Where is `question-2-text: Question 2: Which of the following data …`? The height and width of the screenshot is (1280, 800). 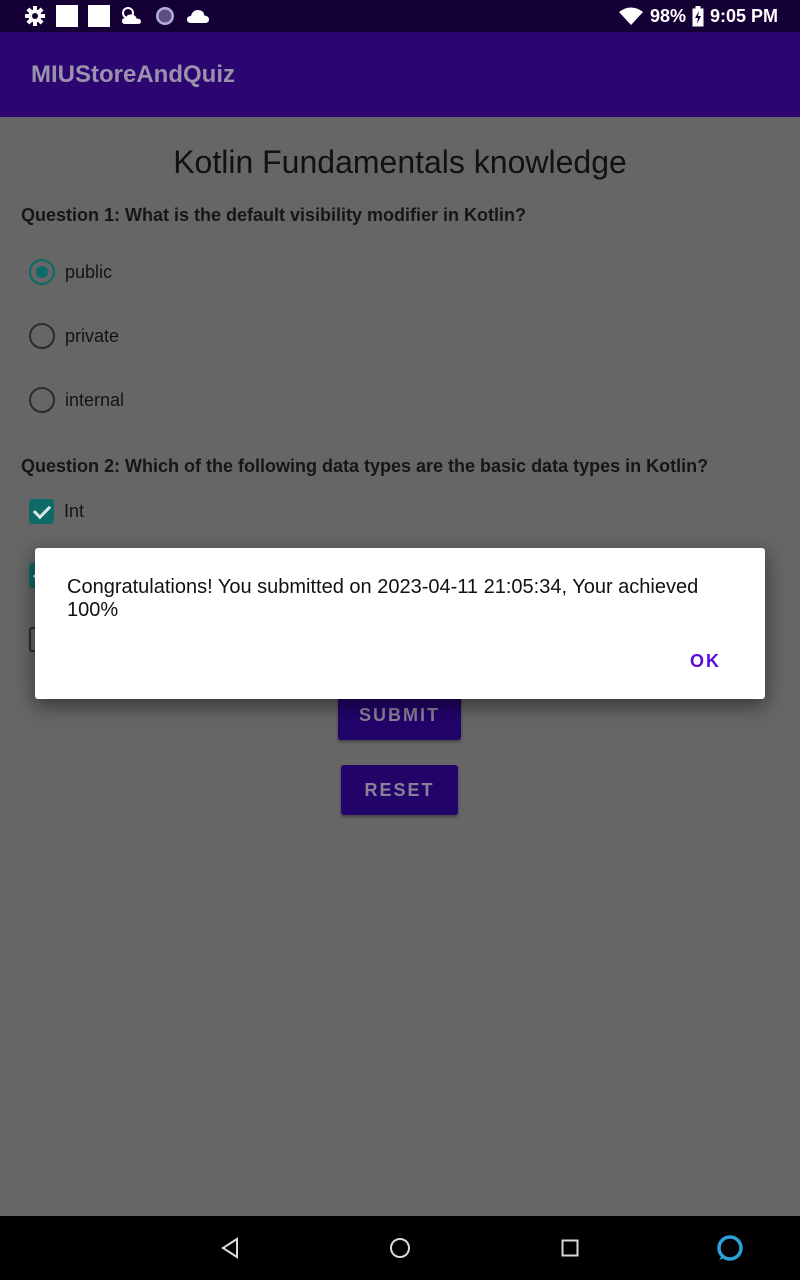 question-2-text: Question 2: Which of the following data … is located at coordinates (365, 466).